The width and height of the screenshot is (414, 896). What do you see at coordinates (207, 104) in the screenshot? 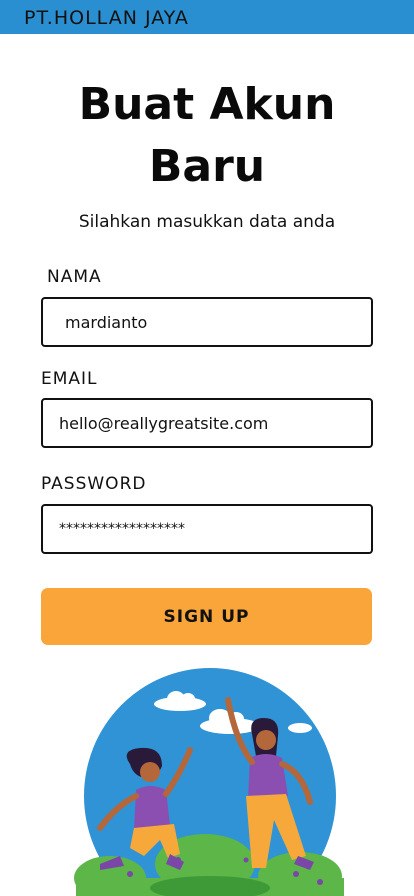
I see `page-title-line-1: Buat Akun` at bounding box center [207, 104].